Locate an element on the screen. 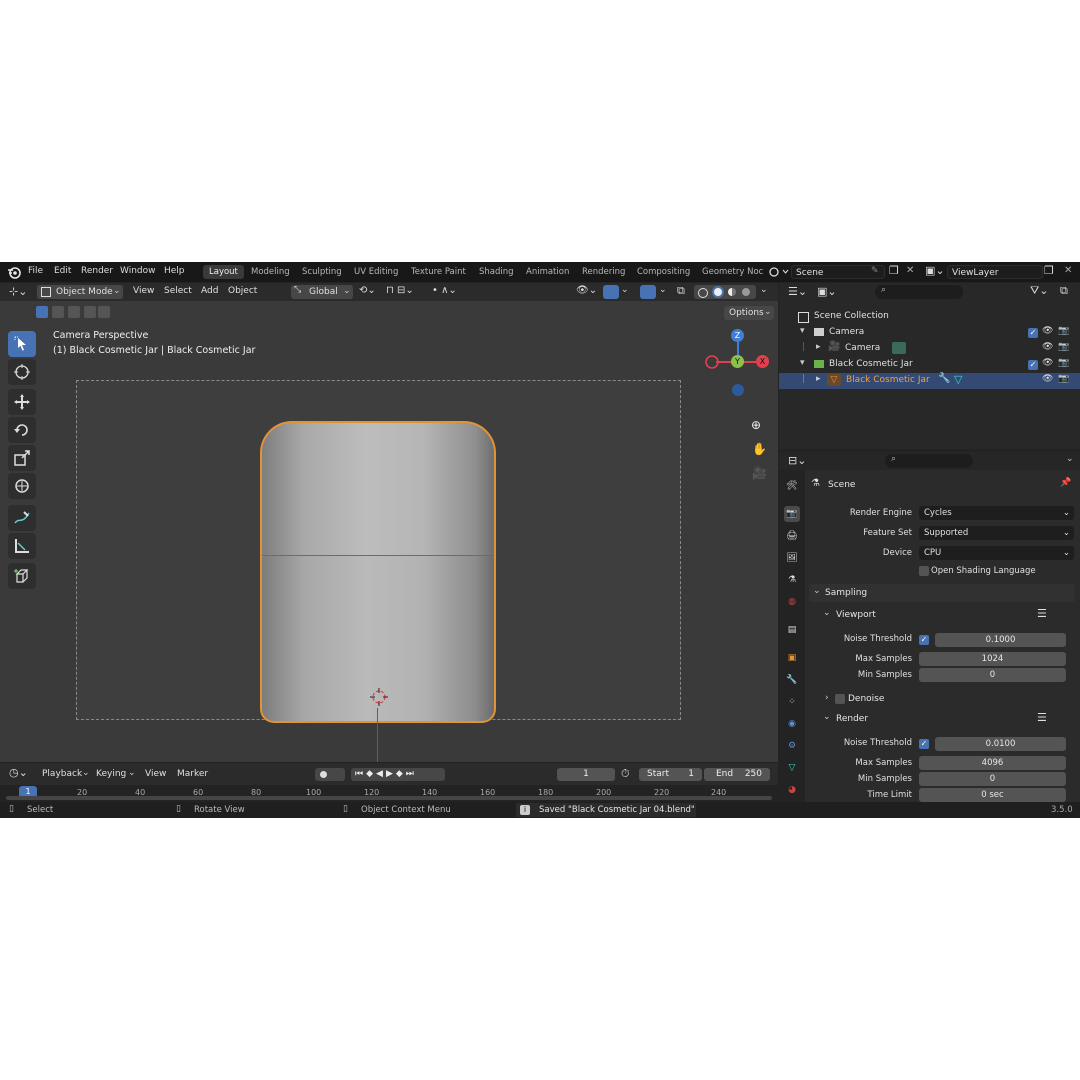 This screenshot has width=1080, height=1080. menu-keying: Keying is located at coordinates (111, 774).